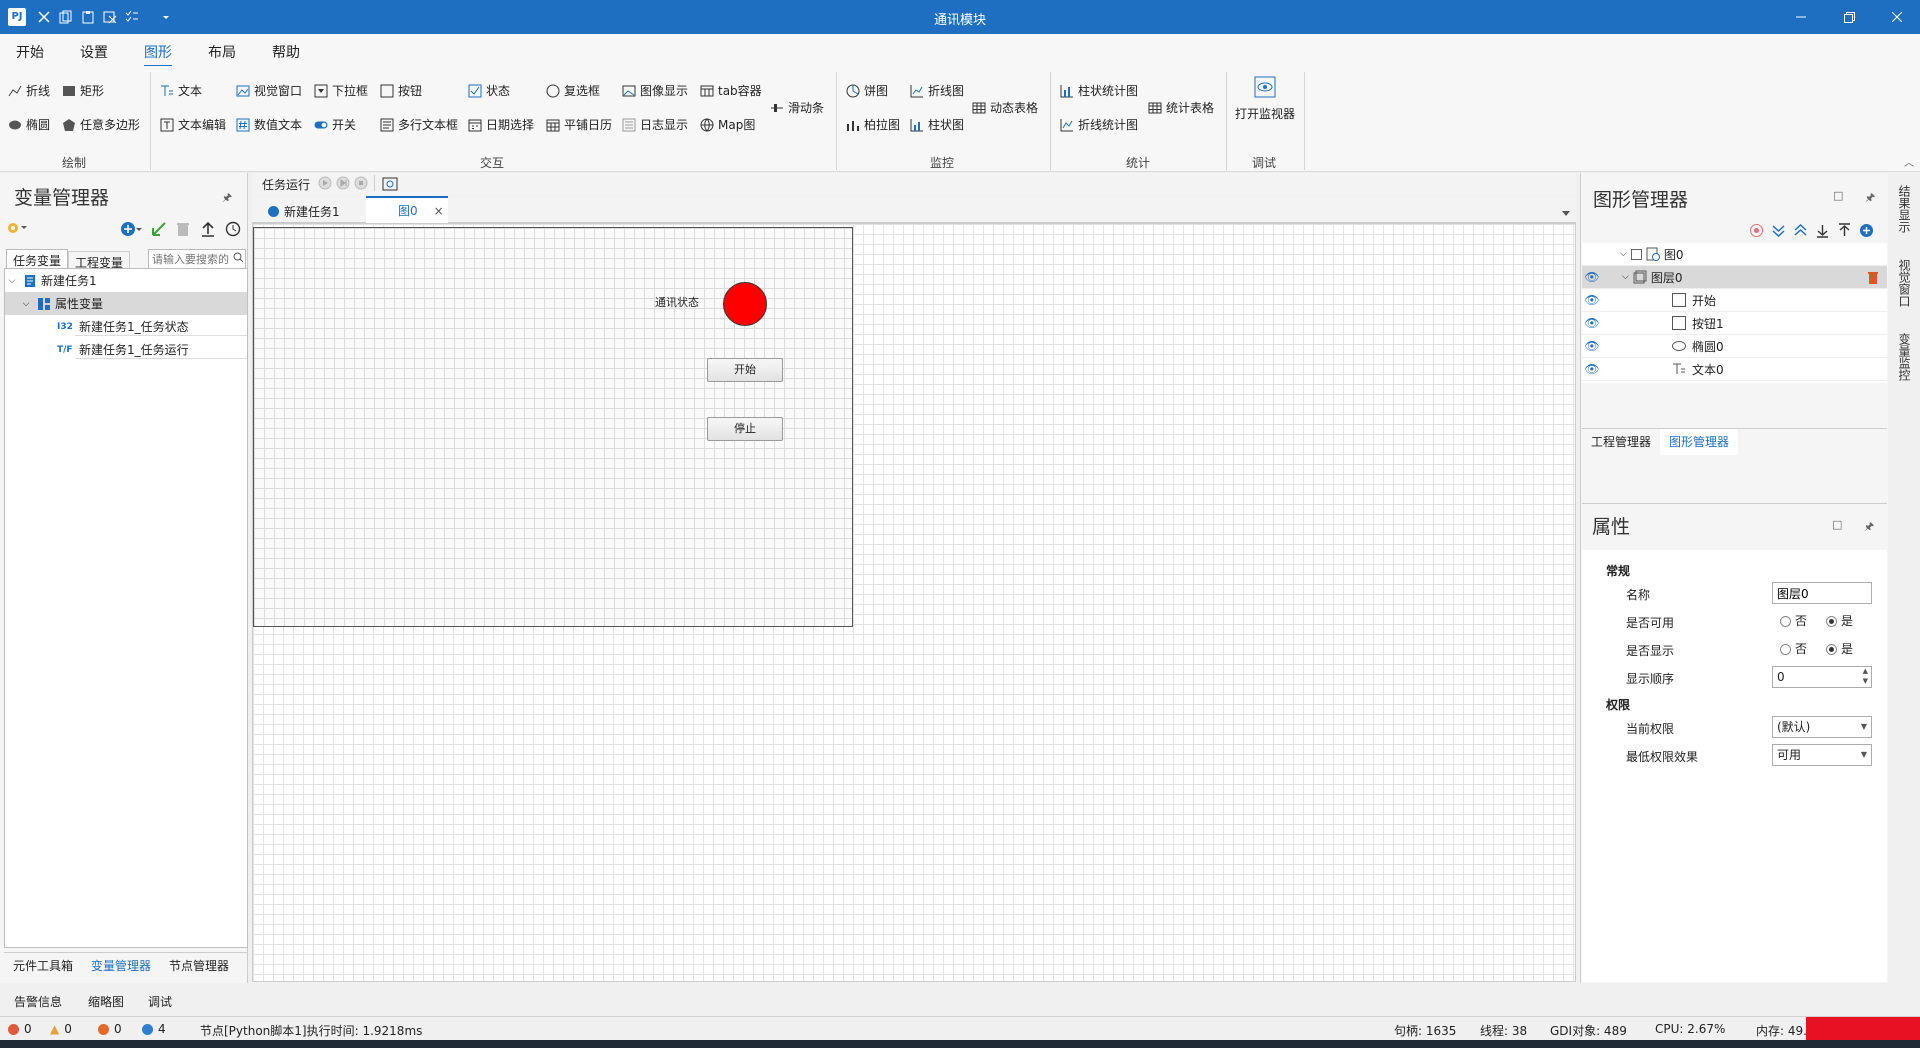 This screenshot has width=1920, height=1048. What do you see at coordinates (407, 209) in the screenshot?
I see `tab-diagram-0: 图0 ×` at bounding box center [407, 209].